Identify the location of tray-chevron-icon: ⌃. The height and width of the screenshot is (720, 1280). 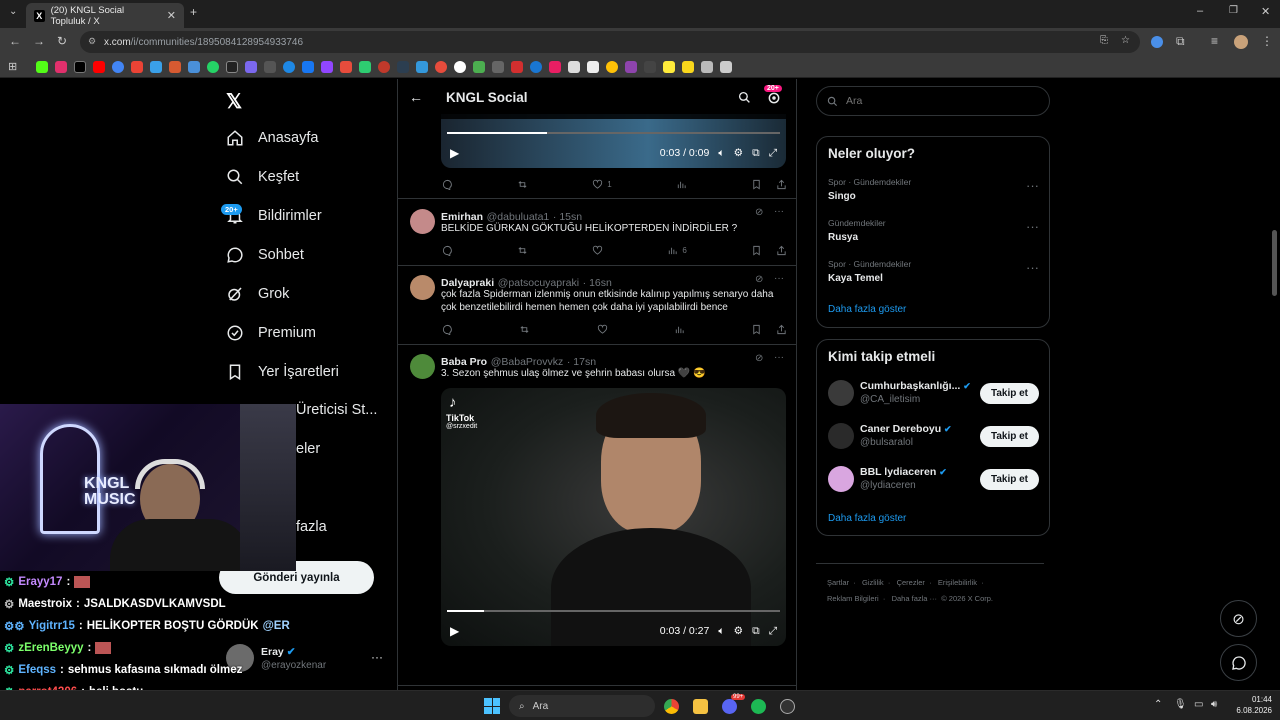
(1158, 704).